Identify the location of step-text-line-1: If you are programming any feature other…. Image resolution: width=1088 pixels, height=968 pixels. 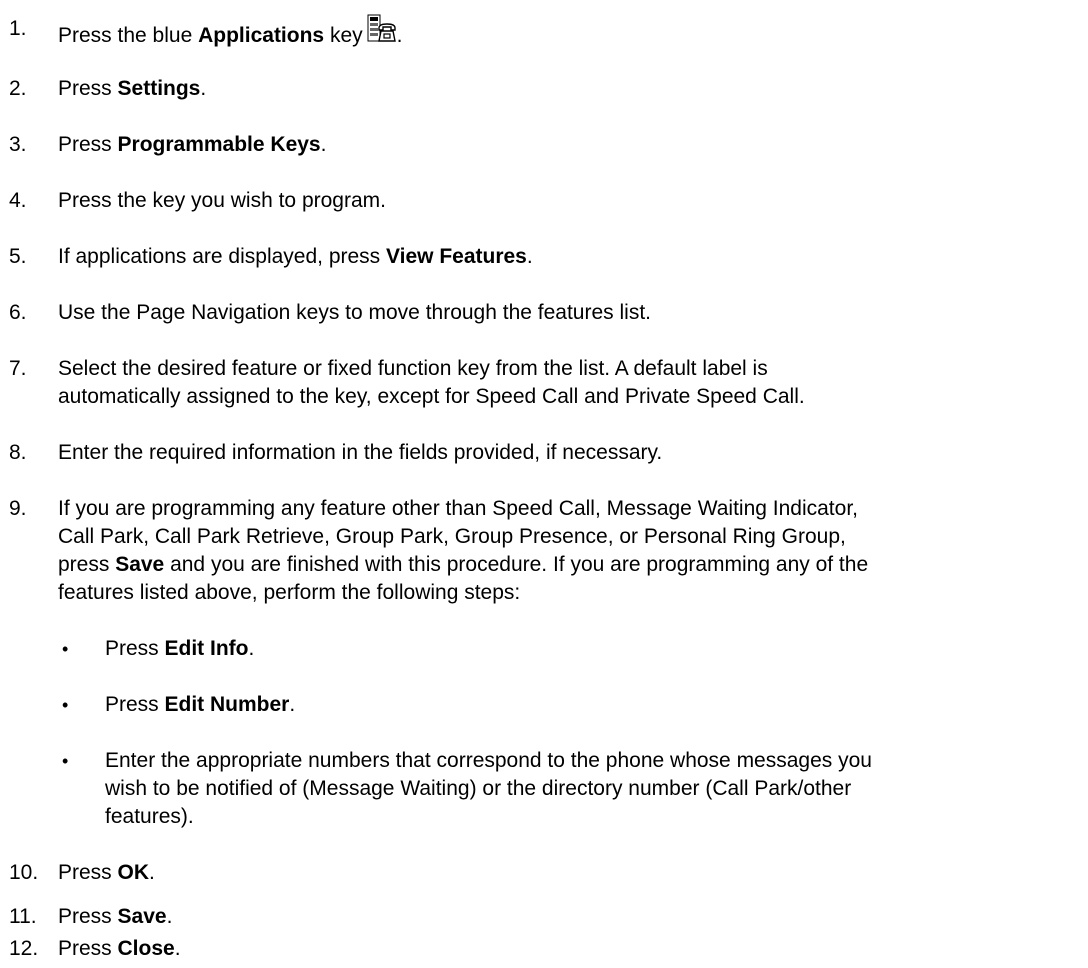
(458, 508).